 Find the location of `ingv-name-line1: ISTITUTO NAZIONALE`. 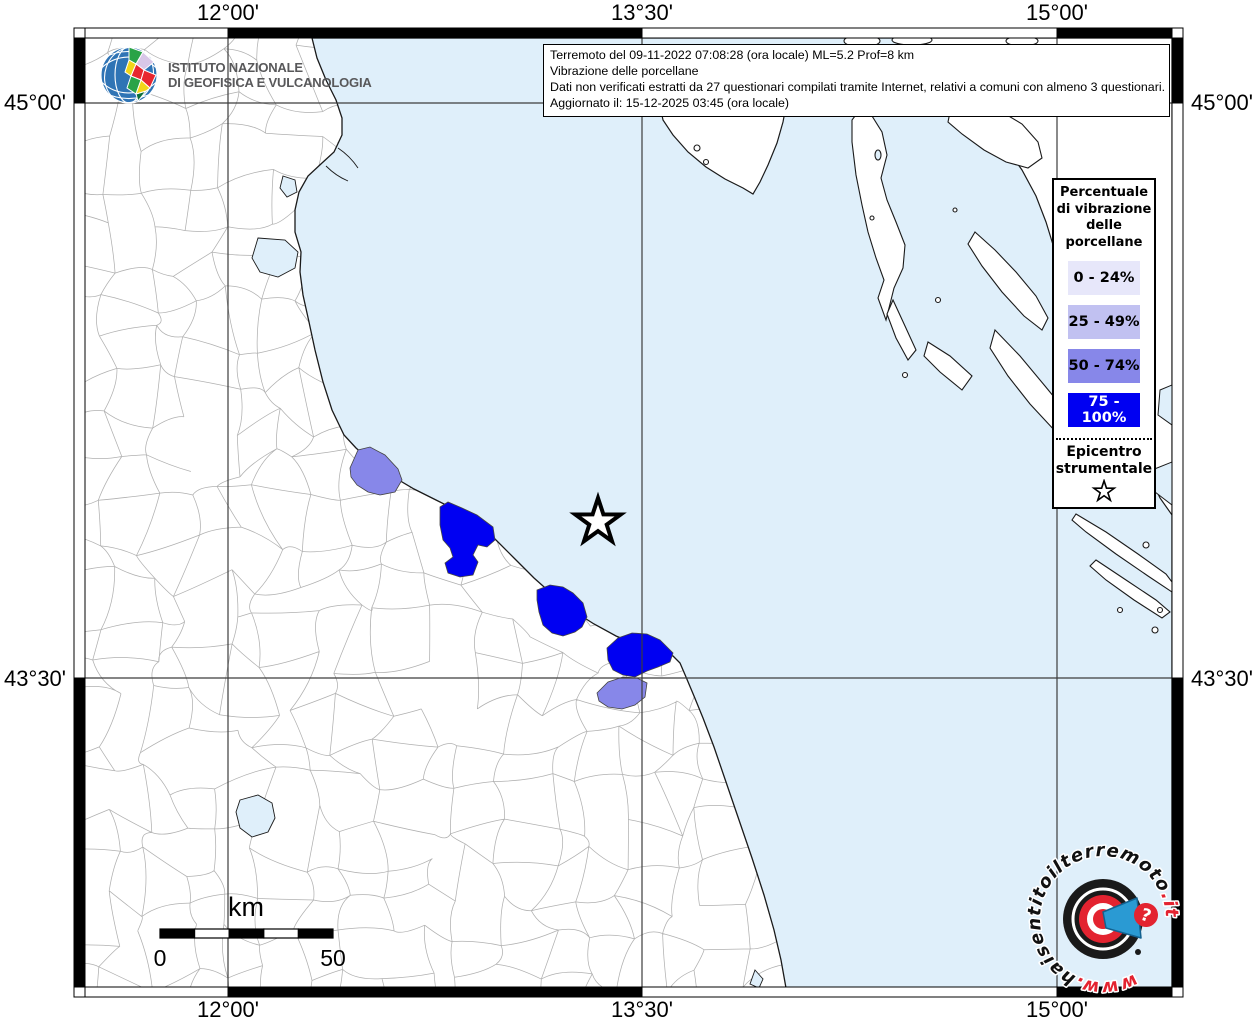

ingv-name-line1: ISTITUTO NAZIONALE is located at coordinates (235, 67).